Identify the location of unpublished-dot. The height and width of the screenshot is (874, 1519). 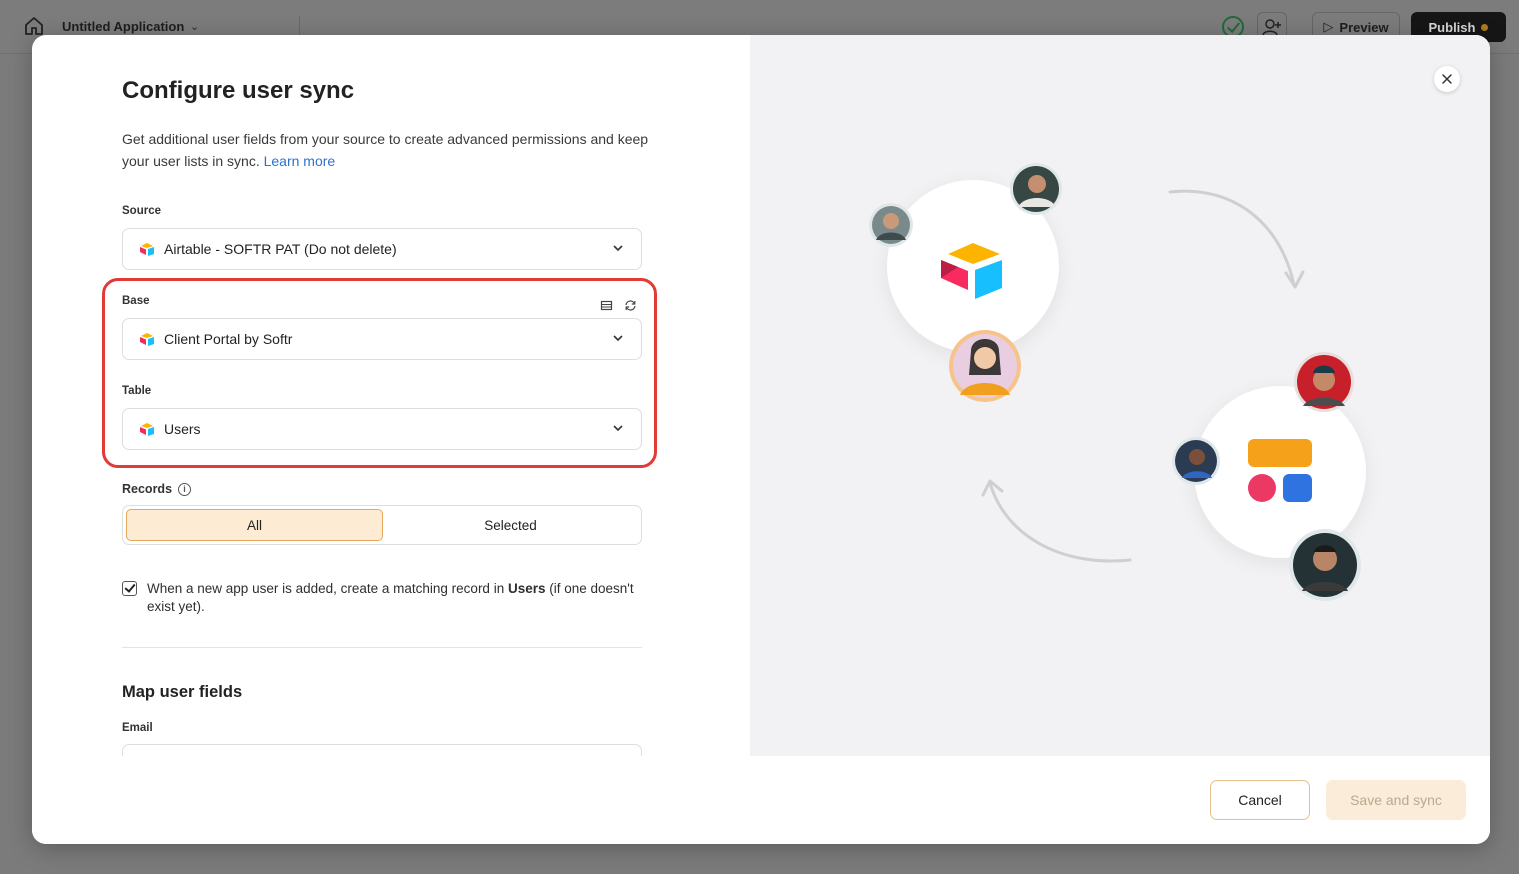
(1485, 27).